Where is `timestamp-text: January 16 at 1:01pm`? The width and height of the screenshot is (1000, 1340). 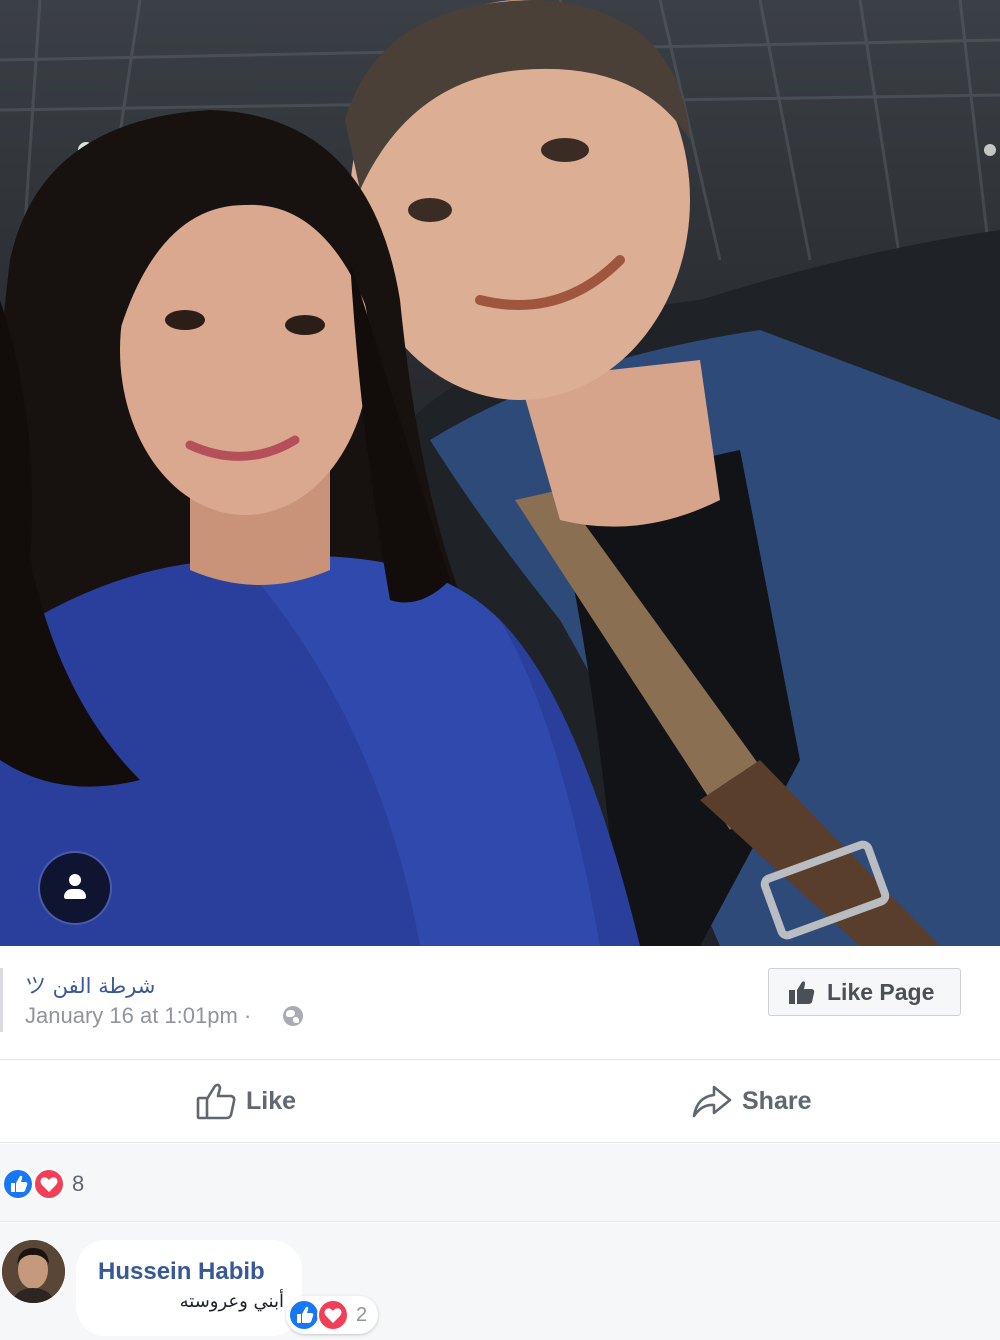
timestamp-text: January 16 at 1:01pm is located at coordinates (131, 1015).